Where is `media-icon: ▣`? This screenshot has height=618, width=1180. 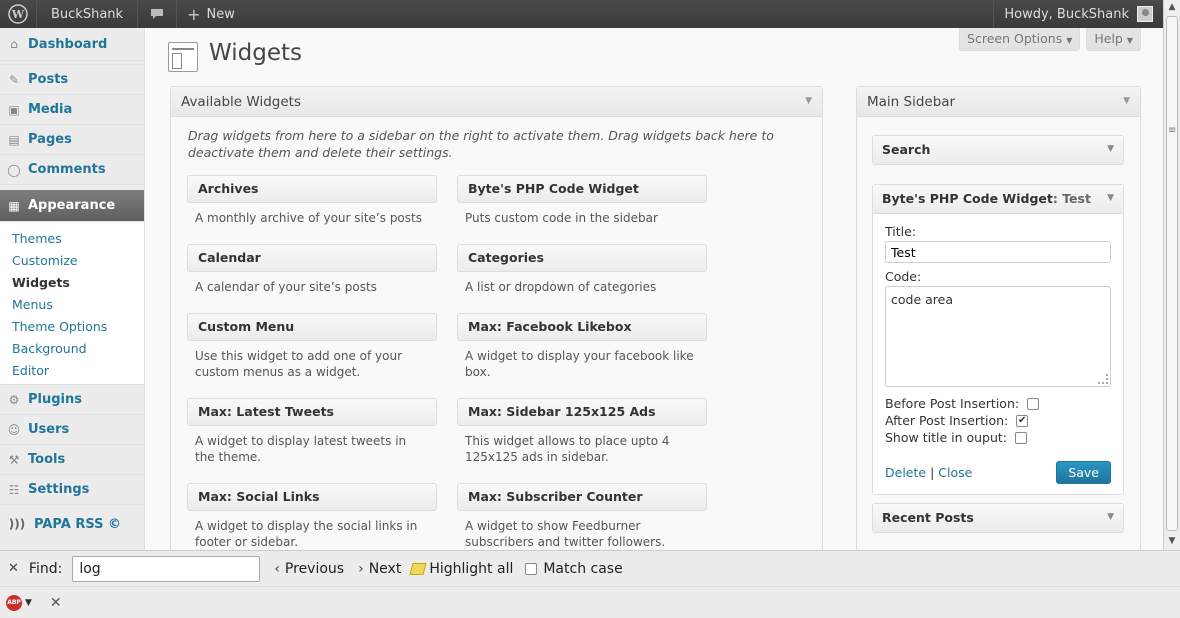
media-icon: ▣ is located at coordinates (14, 109).